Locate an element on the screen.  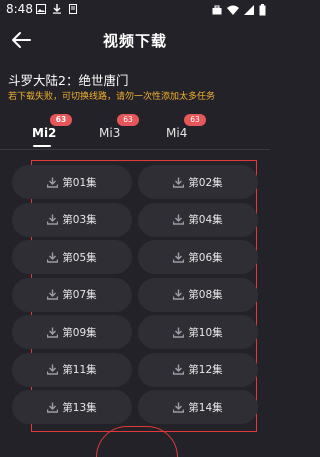
status-bar: 8:48 is located at coordinates (135, 10).